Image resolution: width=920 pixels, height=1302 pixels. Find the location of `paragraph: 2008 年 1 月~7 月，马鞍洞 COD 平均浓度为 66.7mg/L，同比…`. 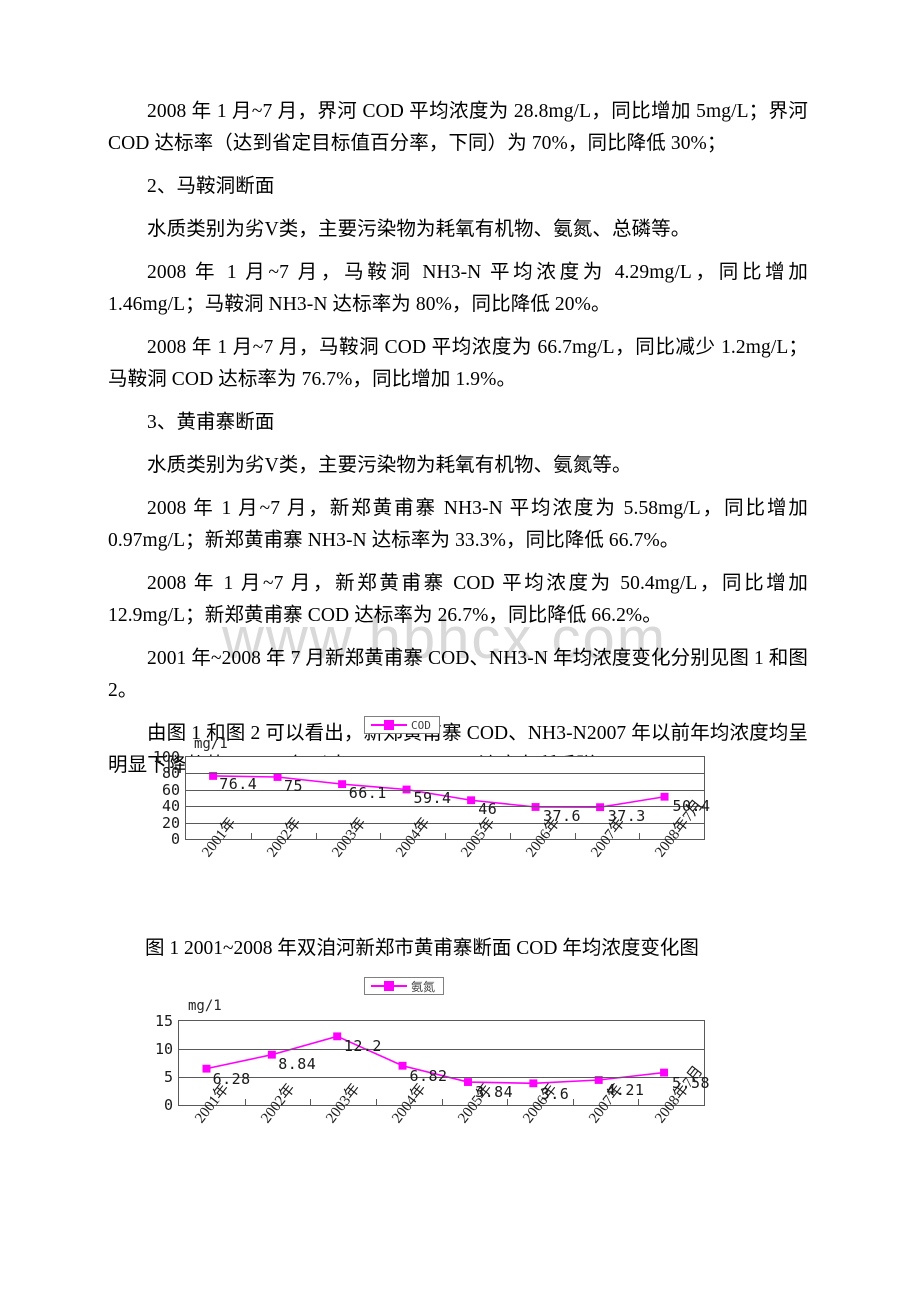

paragraph: 2008 年 1 月~7 月，马鞍洞 COD 平均浓度为 66.7mg/L，同比… is located at coordinates (458, 363).